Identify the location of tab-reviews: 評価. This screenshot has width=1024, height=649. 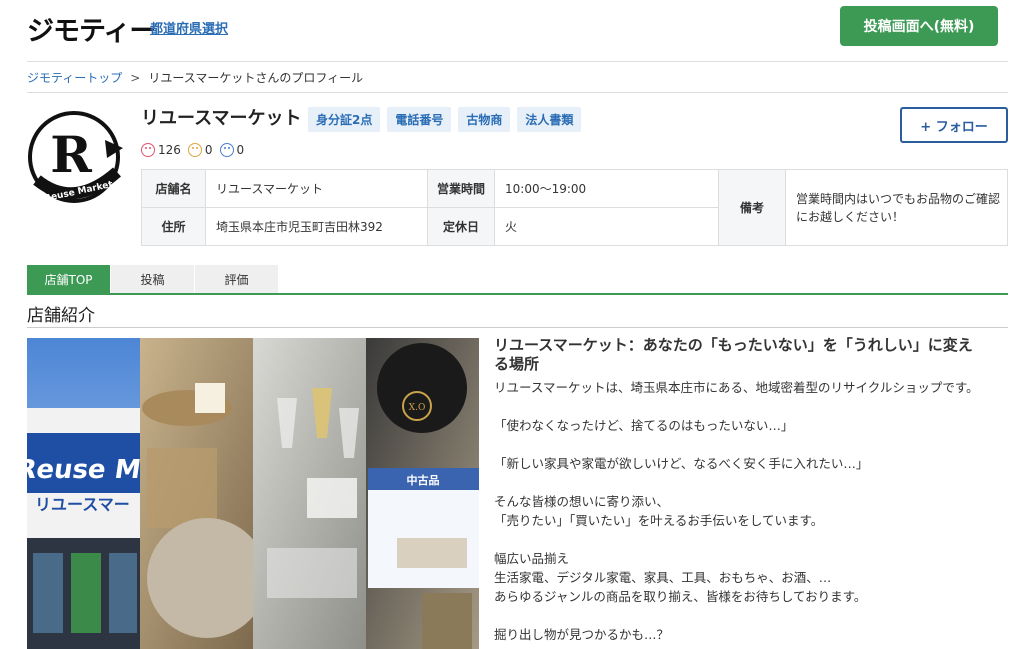
(236, 279).